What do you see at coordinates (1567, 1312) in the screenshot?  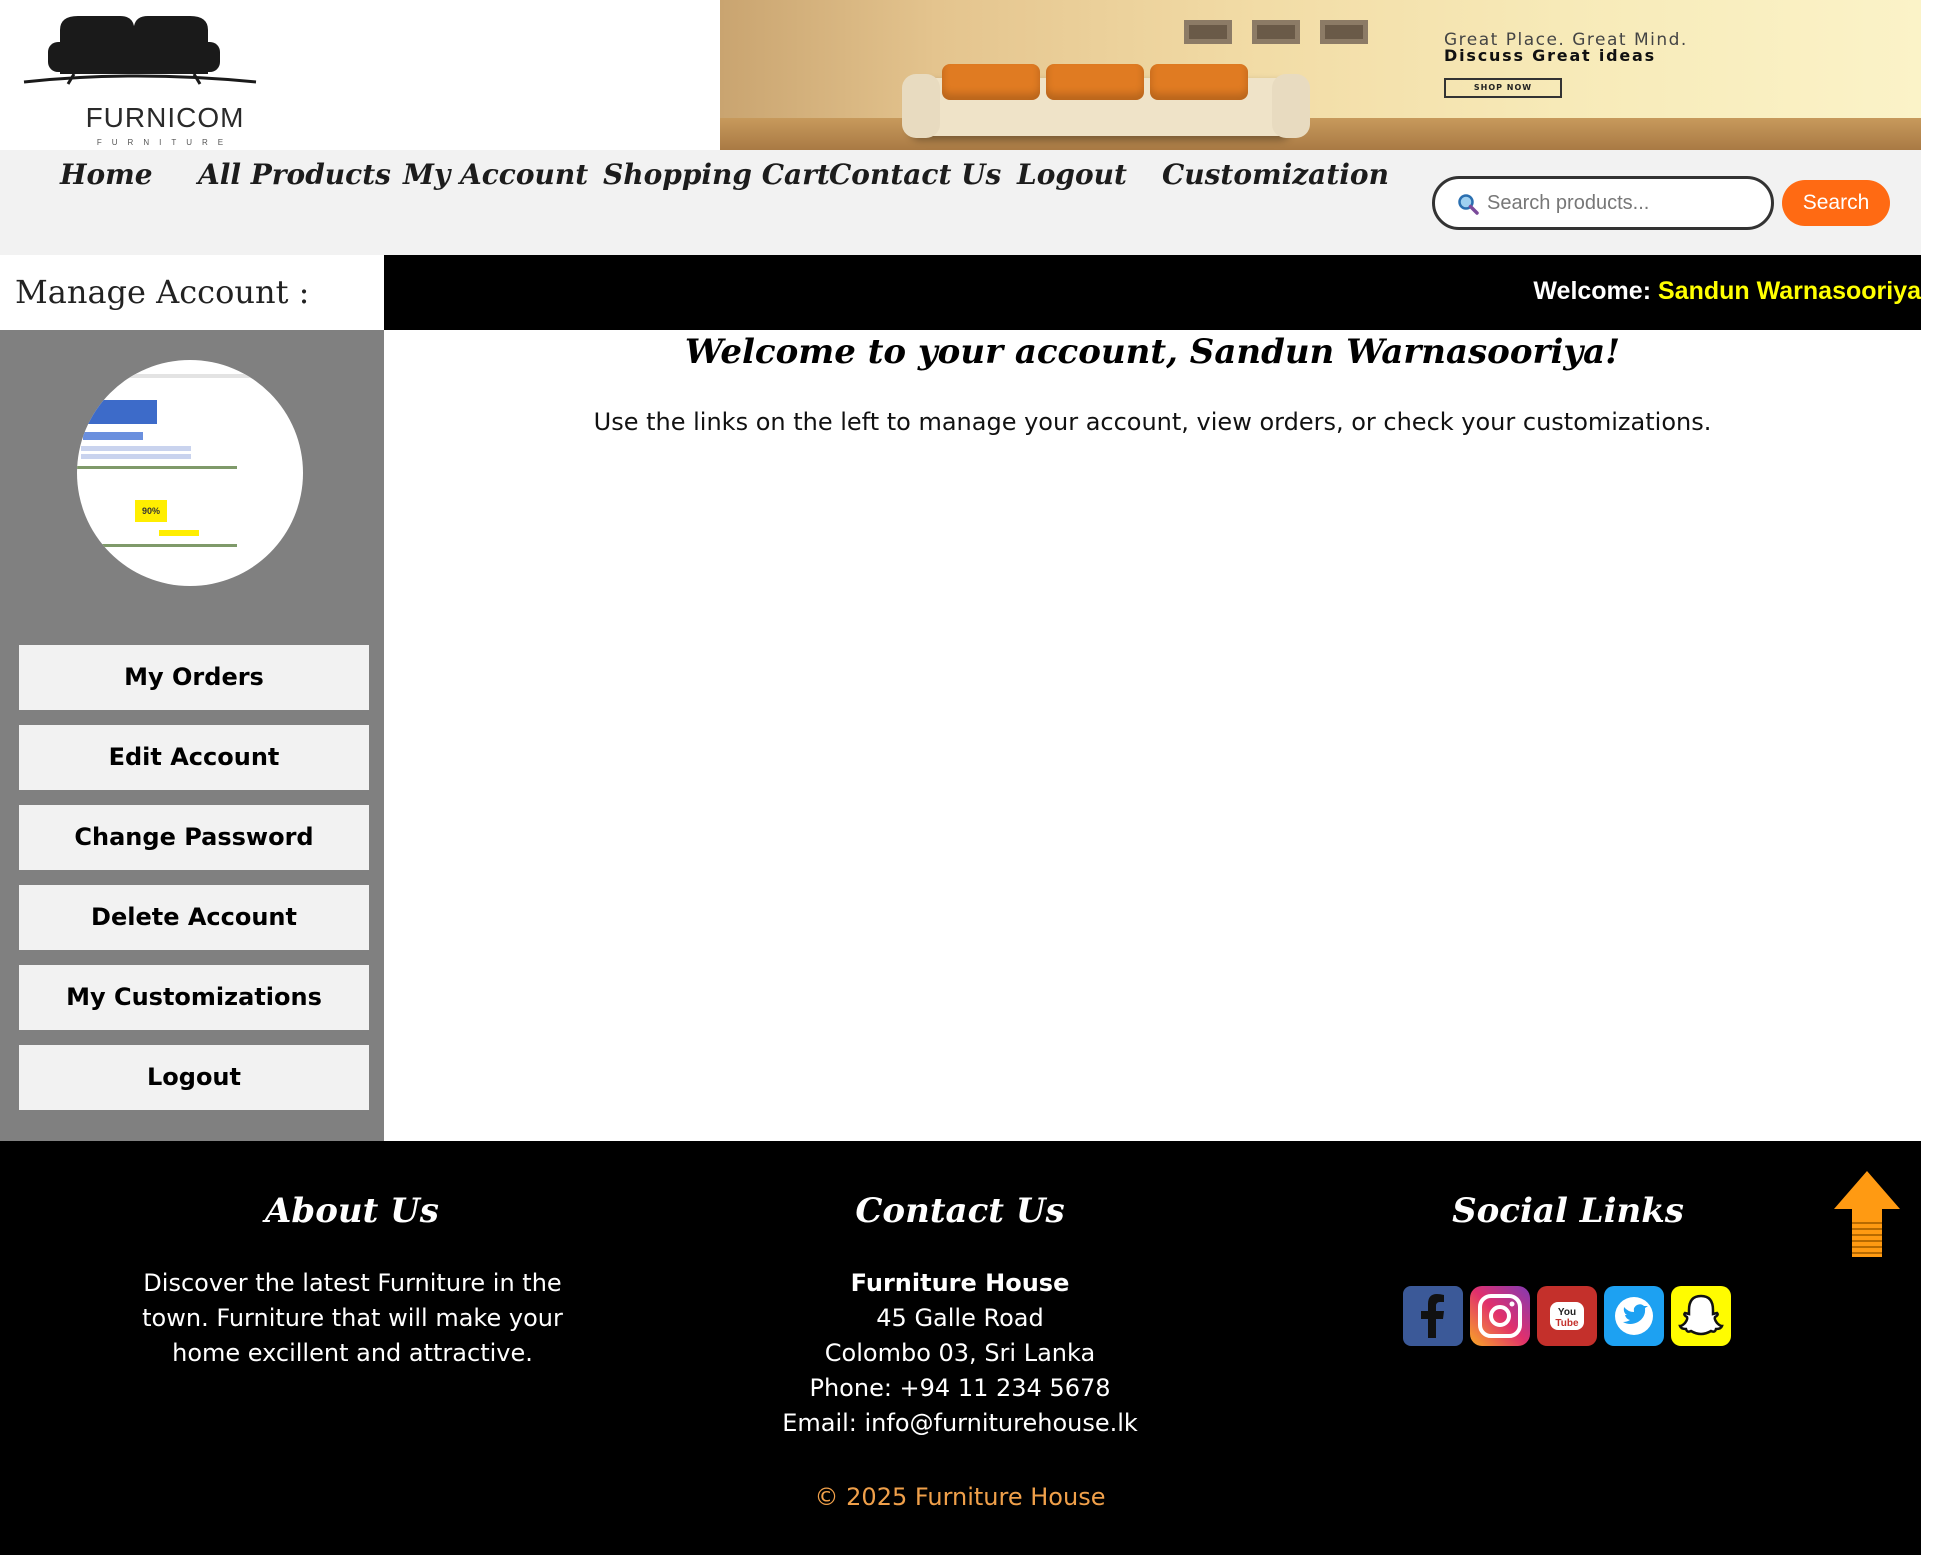 I see `svg-text: You` at bounding box center [1567, 1312].